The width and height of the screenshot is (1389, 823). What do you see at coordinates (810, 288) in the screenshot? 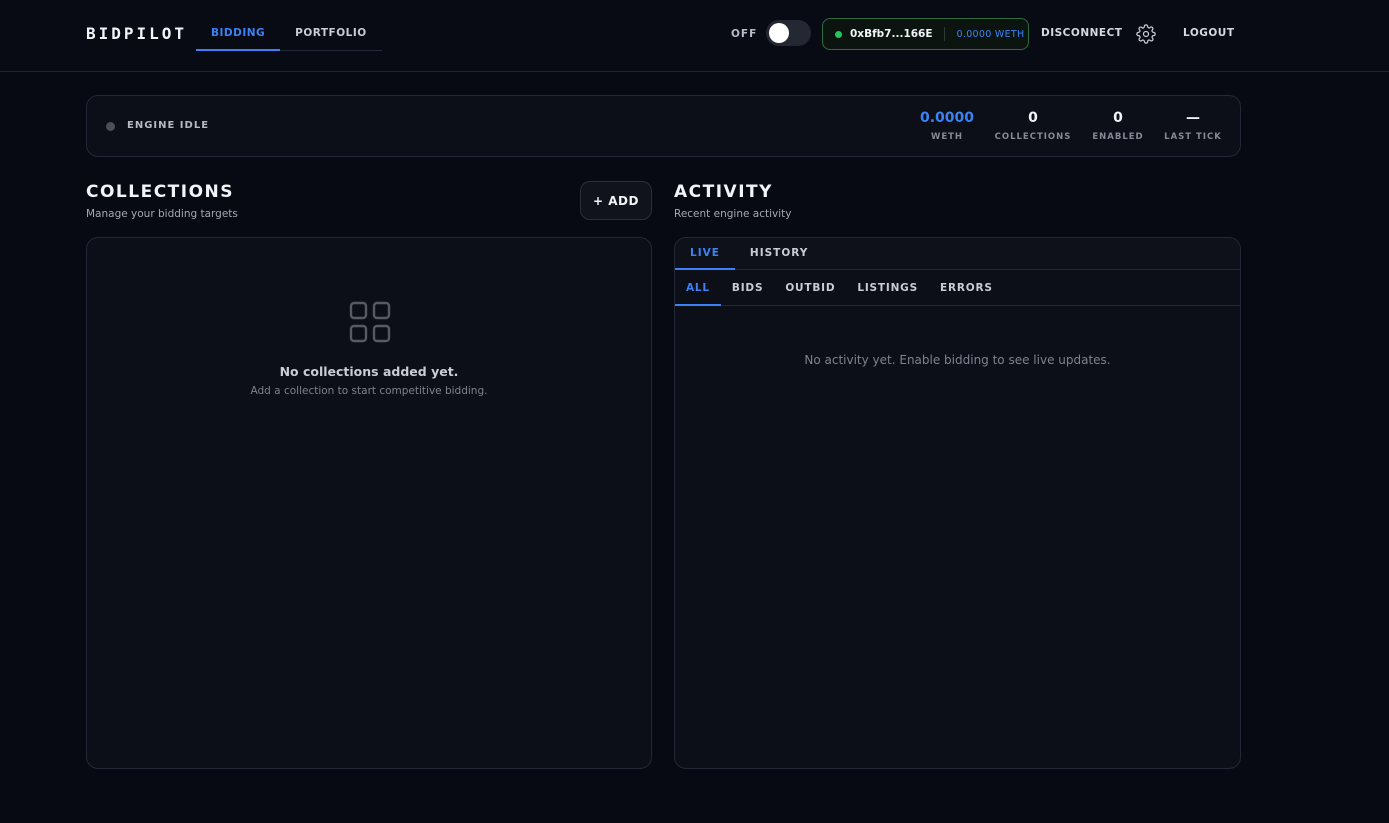
I see `filter-outbid: OUTBID` at bounding box center [810, 288].